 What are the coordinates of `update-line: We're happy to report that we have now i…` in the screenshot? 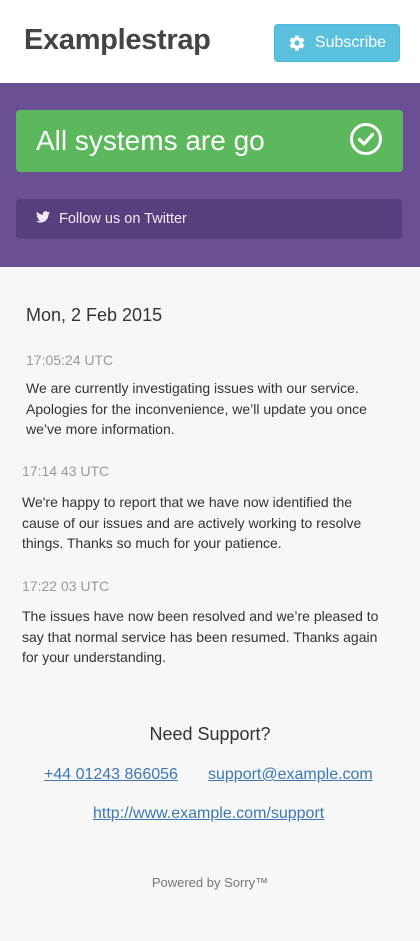 It's located at (187, 502).